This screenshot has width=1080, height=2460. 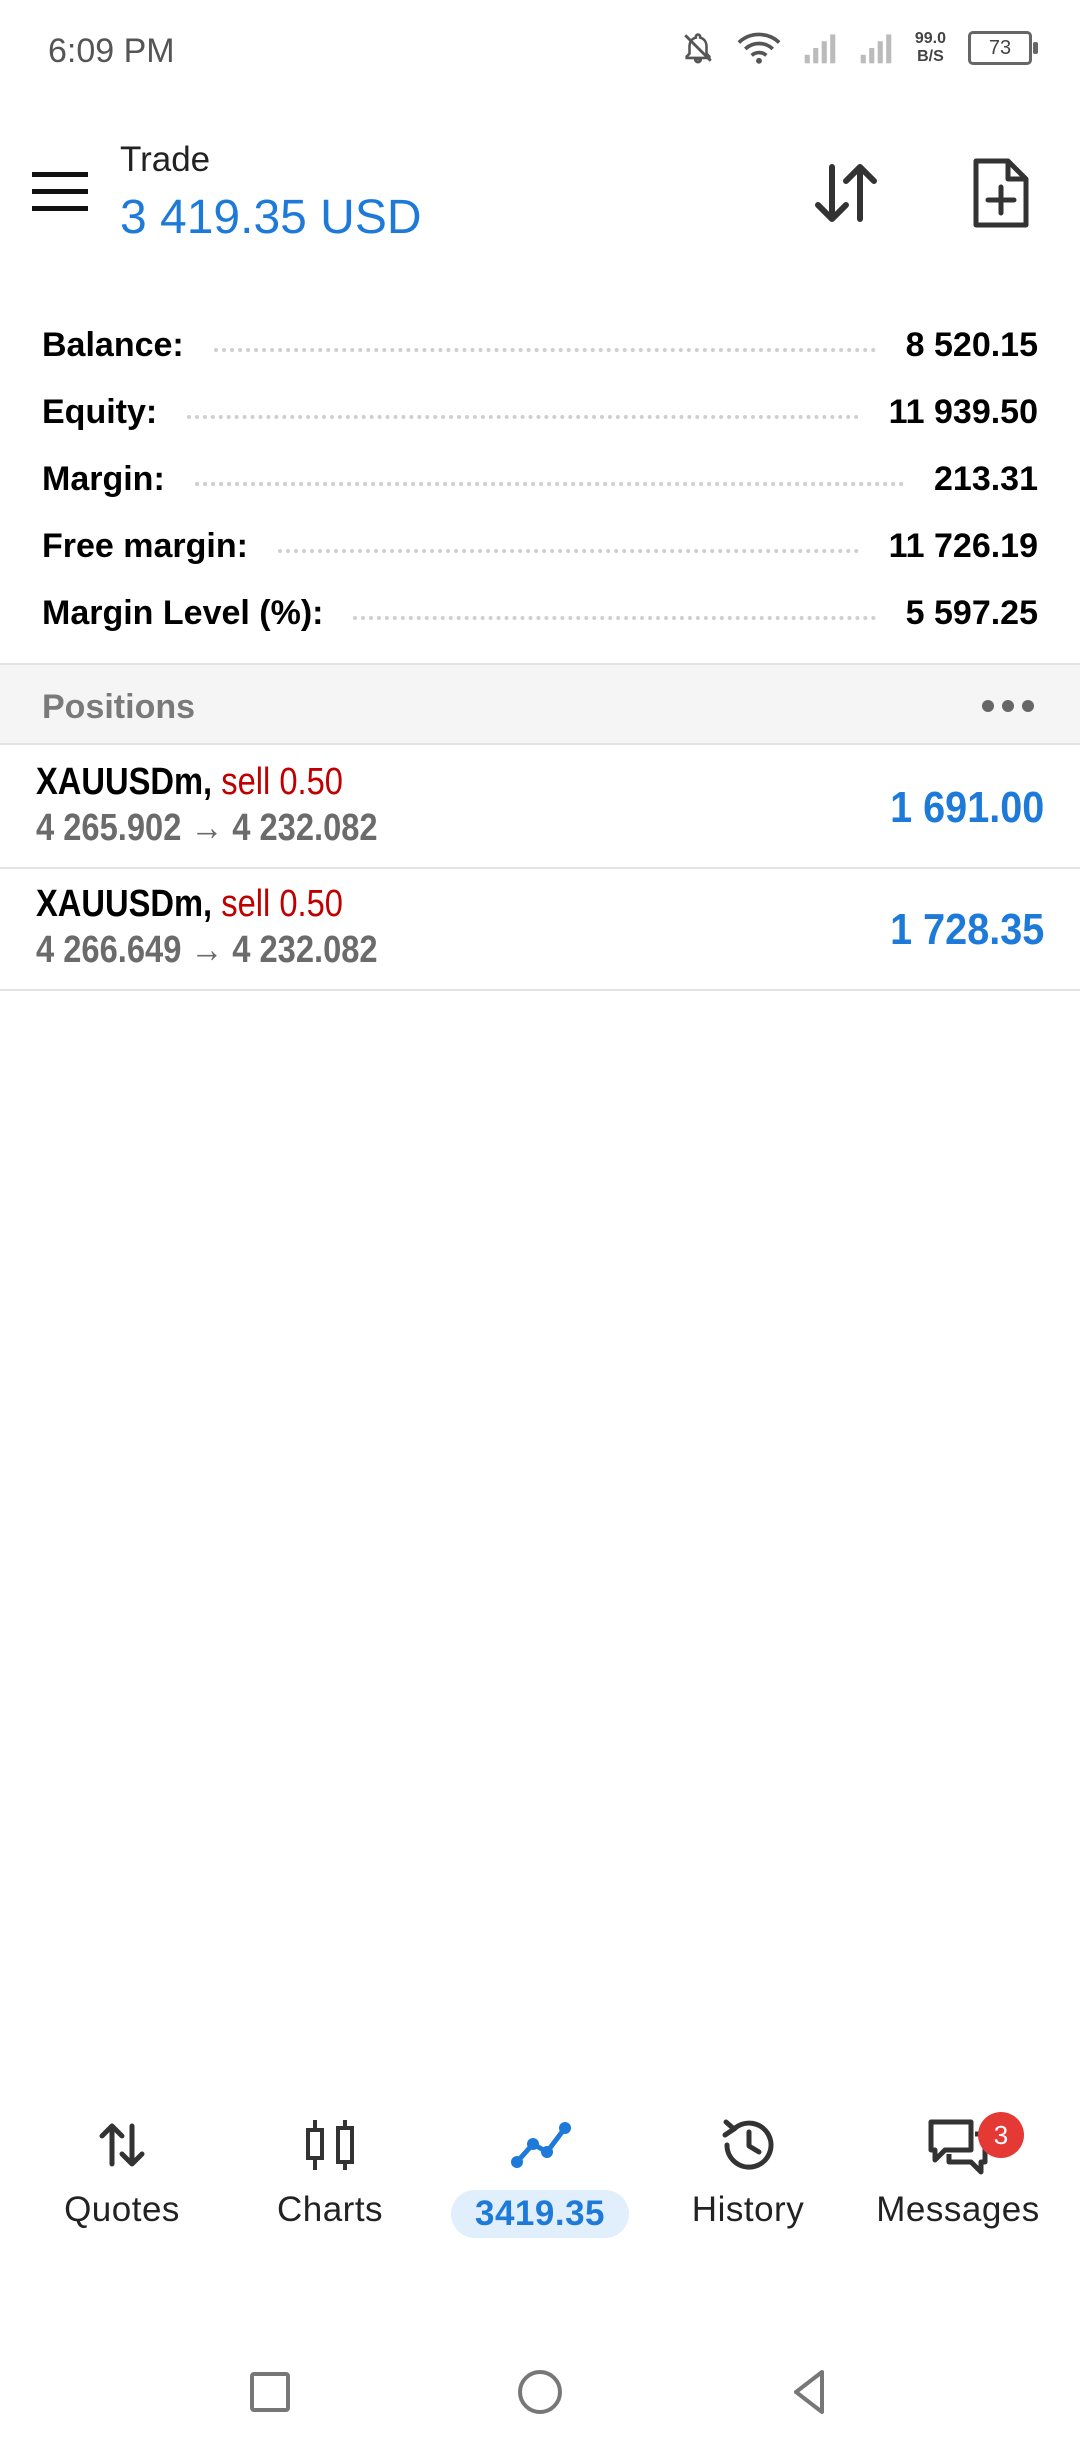 I want to click on quotes-icon, so click(x=122, y=2145).